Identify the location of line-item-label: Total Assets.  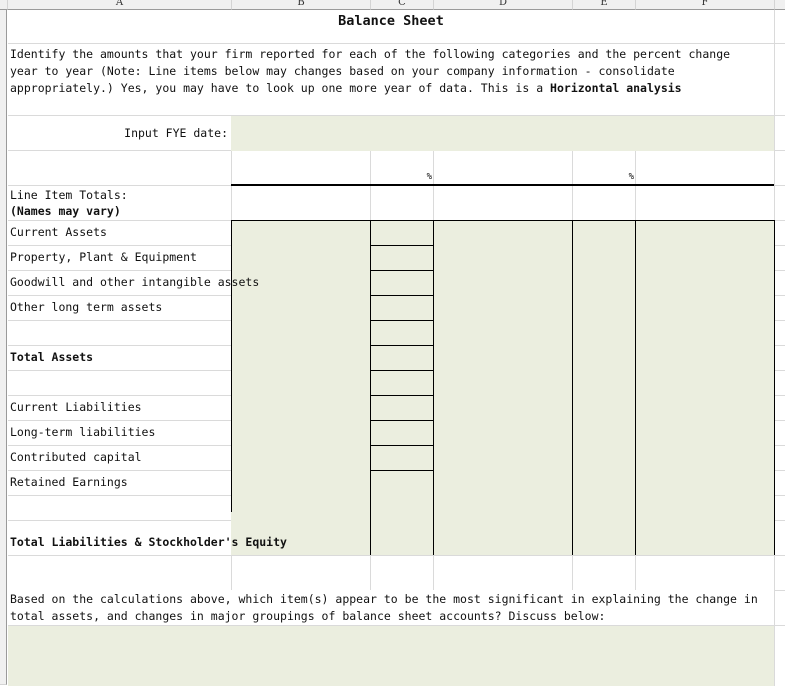
(52, 357).